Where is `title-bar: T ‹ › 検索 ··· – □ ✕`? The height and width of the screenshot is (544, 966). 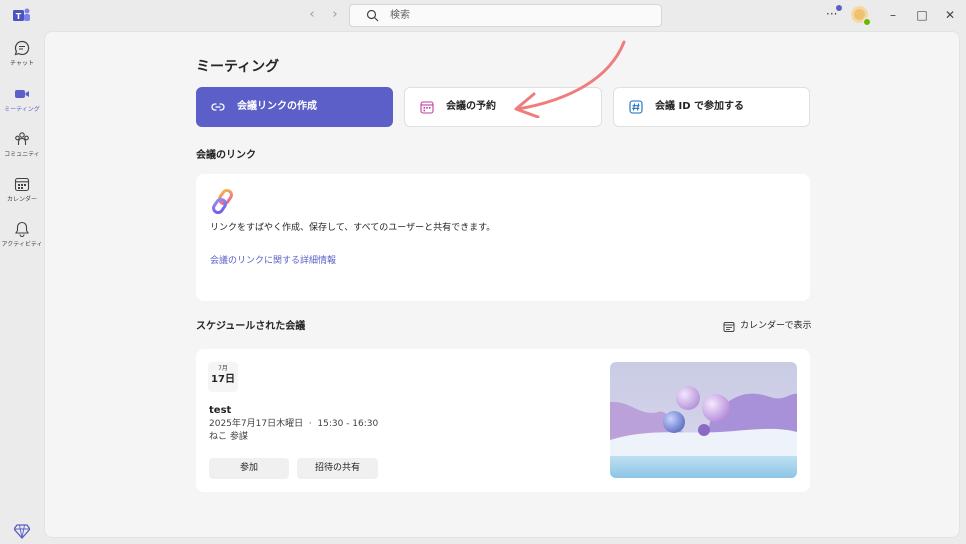
title-bar: T ‹ › 検索 ··· – □ ✕ is located at coordinates (483, 15).